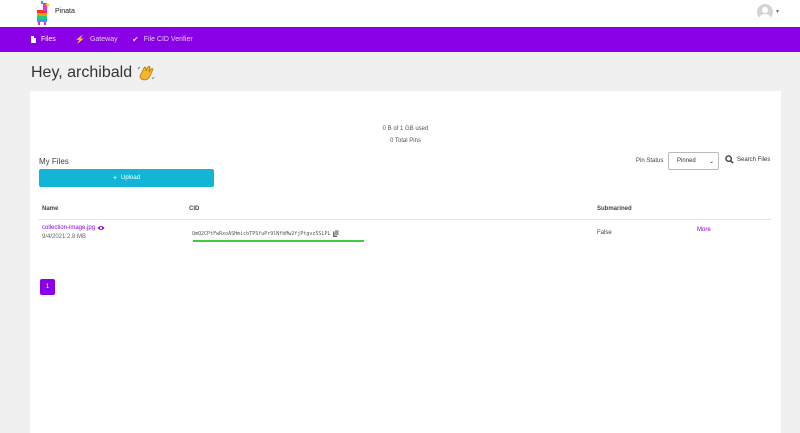 The height and width of the screenshot is (433, 800). Describe the element at coordinates (47, 287) in the screenshot. I see `pagination-page-button: 1` at that location.